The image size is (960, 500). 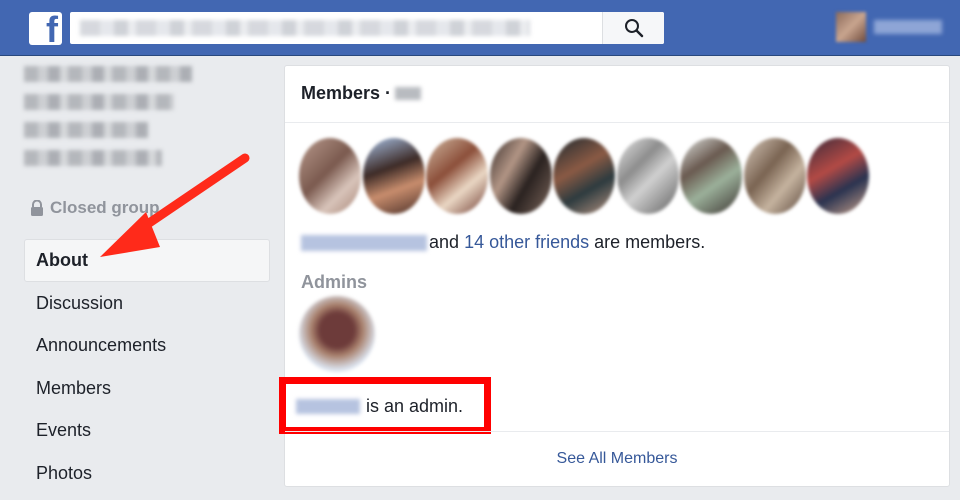 What do you see at coordinates (147, 430) in the screenshot?
I see `sidebar-item-events: Events` at bounding box center [147, 430].